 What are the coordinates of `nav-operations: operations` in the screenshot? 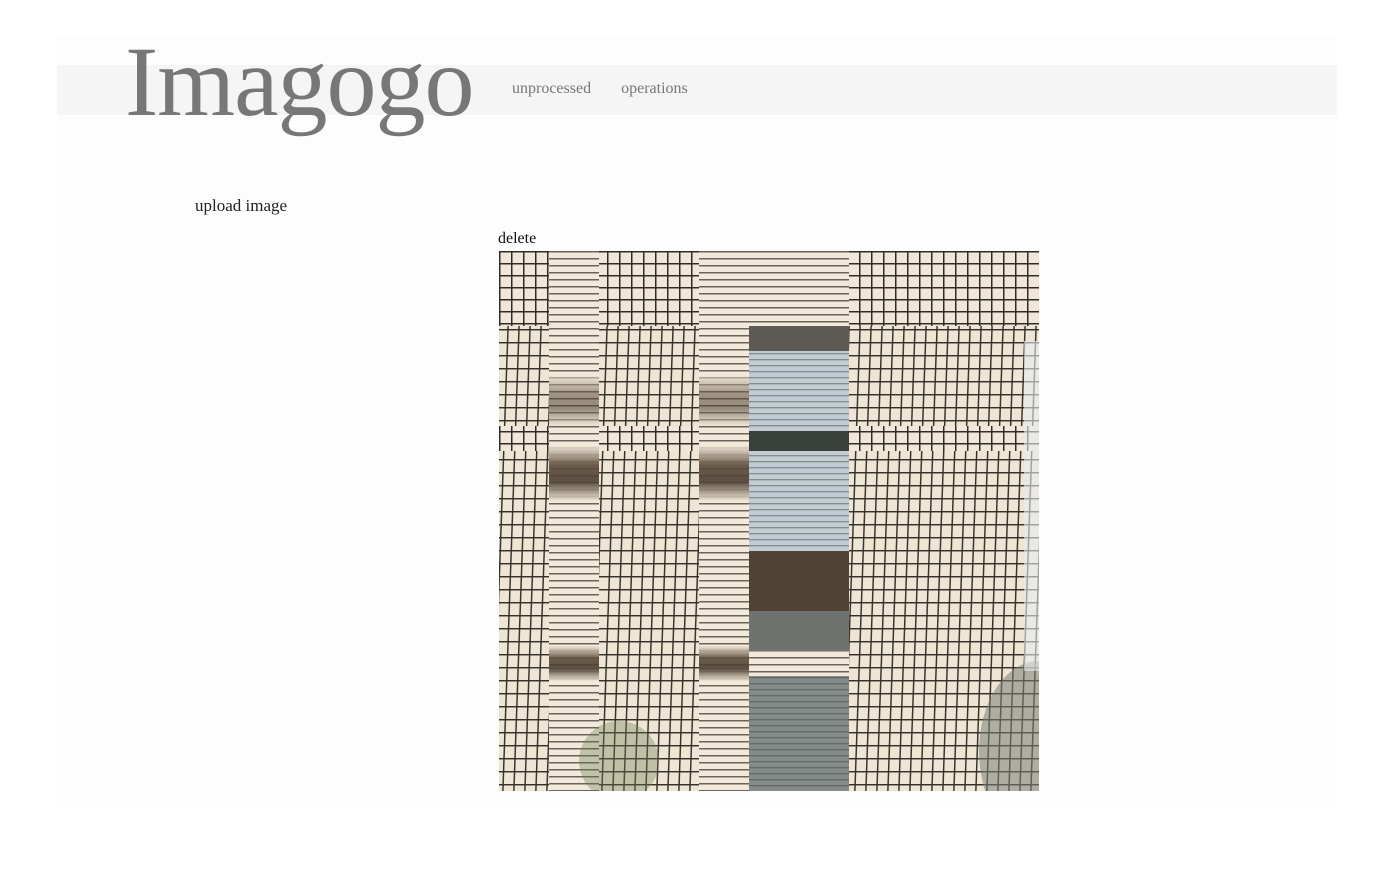 It's located at (654, 89).